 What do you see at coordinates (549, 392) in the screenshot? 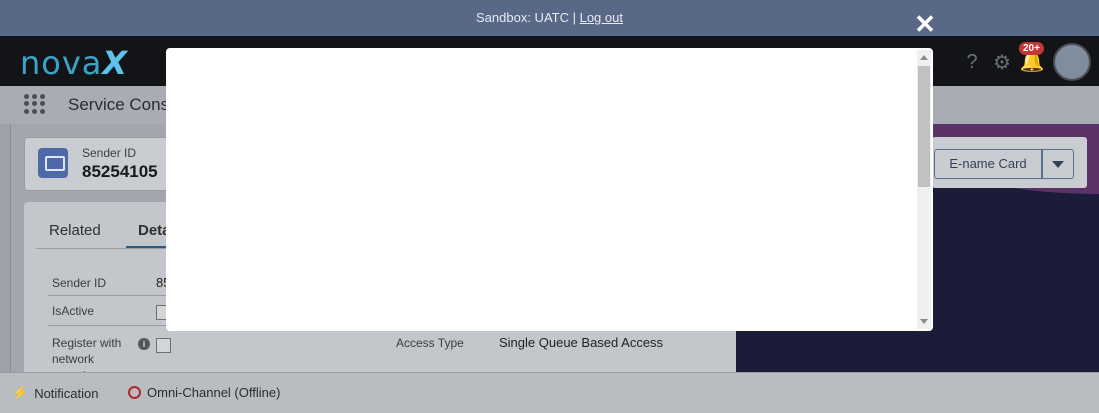
I see `utility-bar: ⚡ Notification Omni-Channel (Offline)` at bounding box center [549, 392].